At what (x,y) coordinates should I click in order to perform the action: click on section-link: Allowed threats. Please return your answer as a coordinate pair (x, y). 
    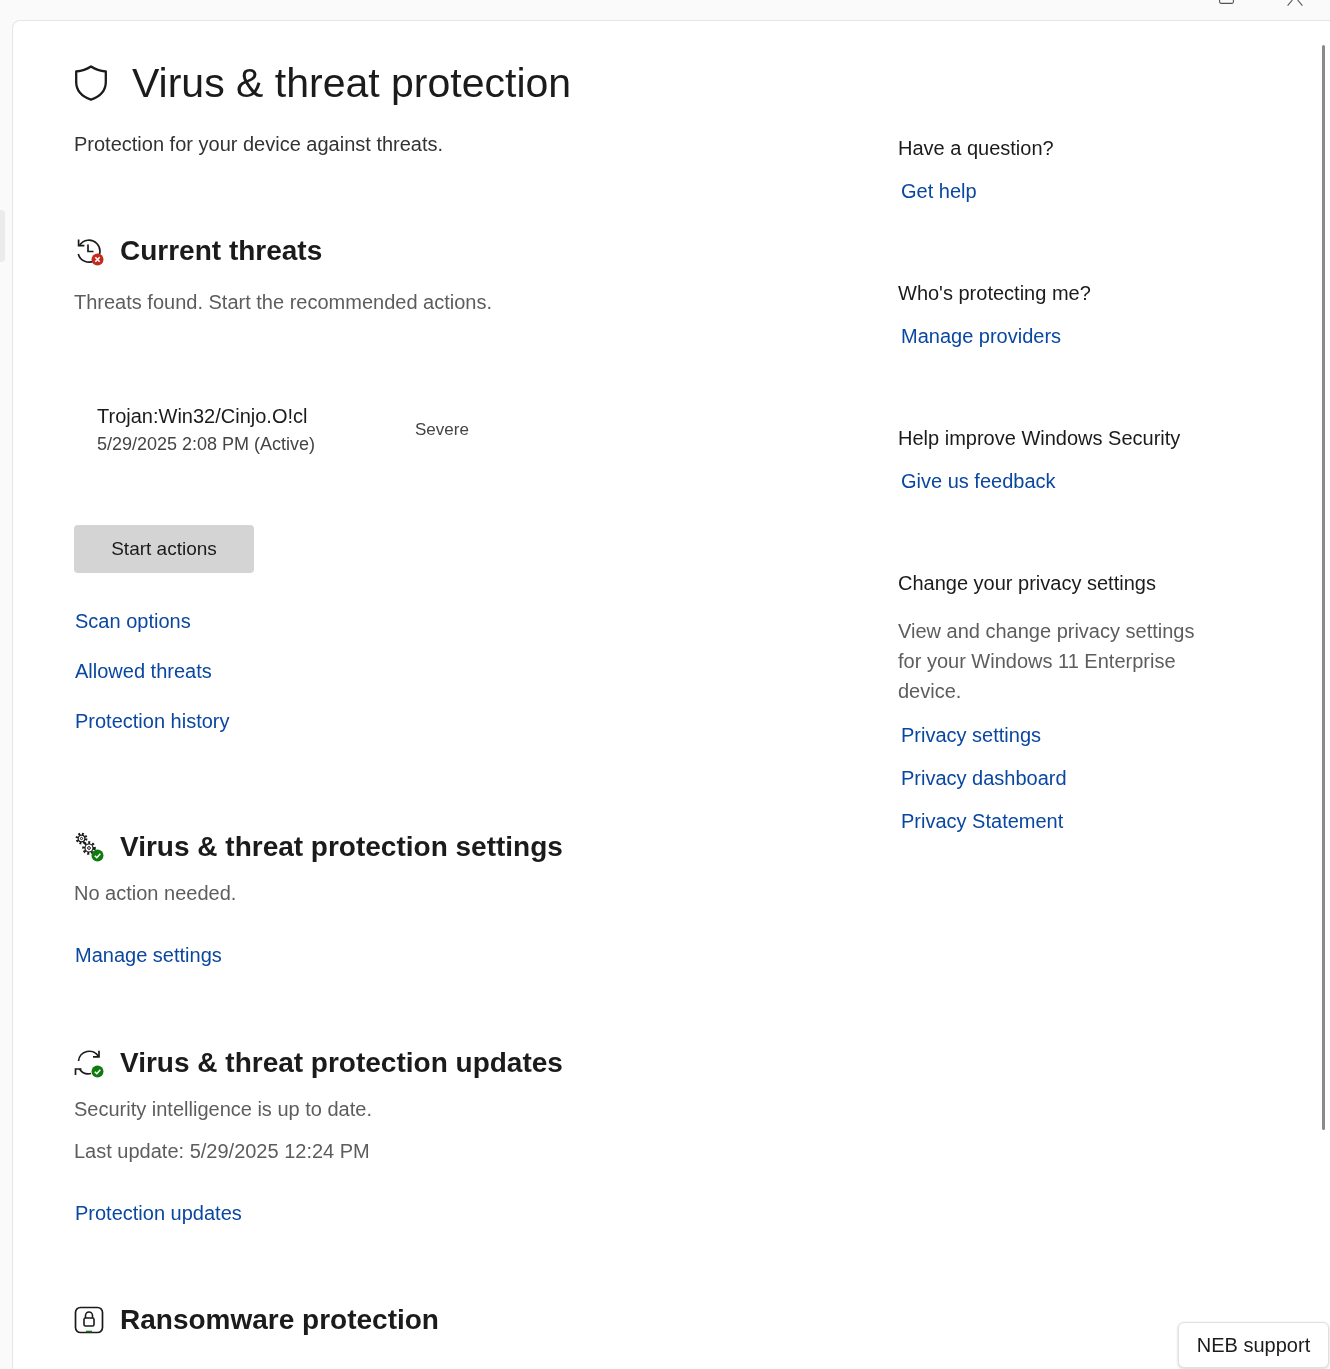
    Looking at the image, I should click on (143, 671).